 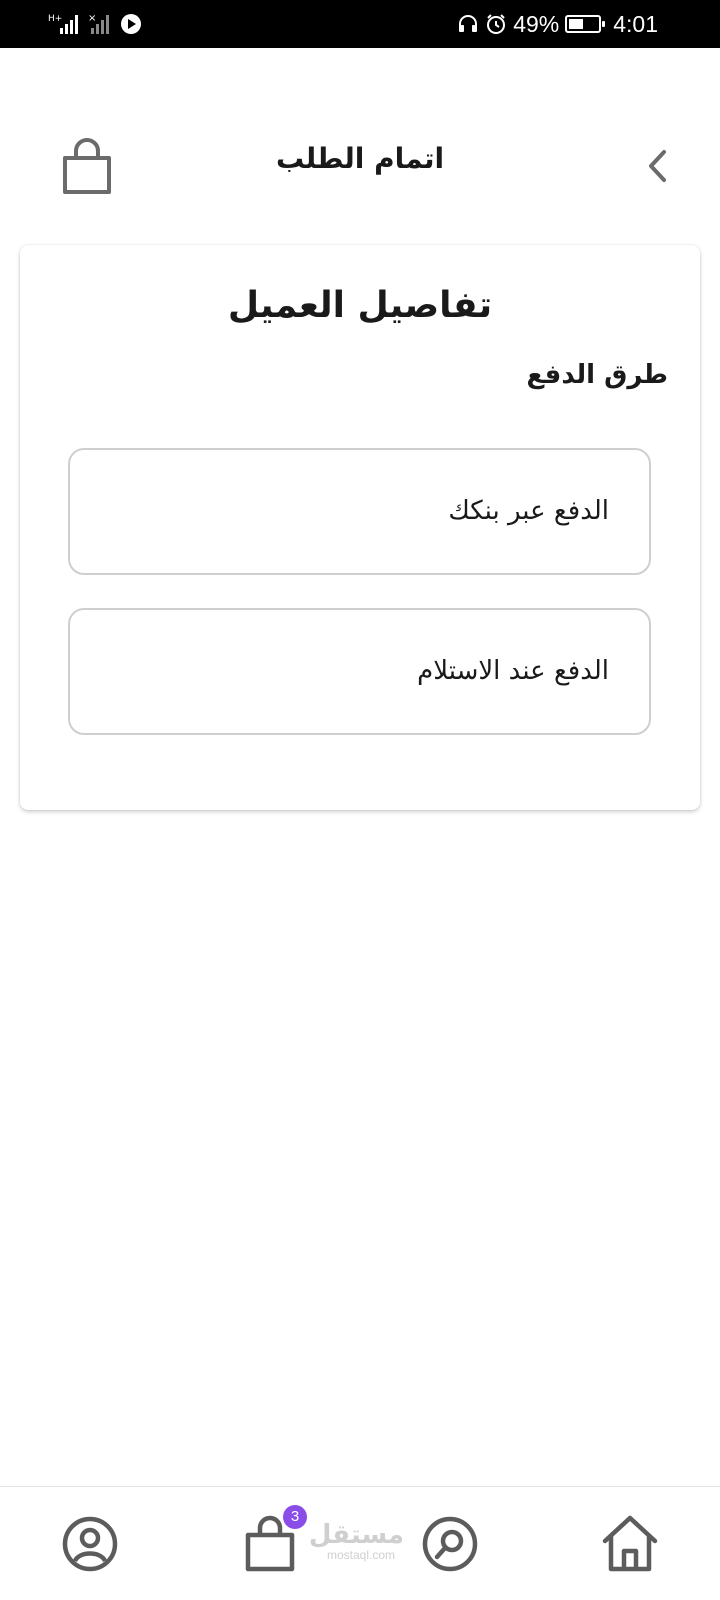 What do you see at coordinates (630, 1544) in the screenshot?
I see `home-icon` at bounding box center [630, 1544].